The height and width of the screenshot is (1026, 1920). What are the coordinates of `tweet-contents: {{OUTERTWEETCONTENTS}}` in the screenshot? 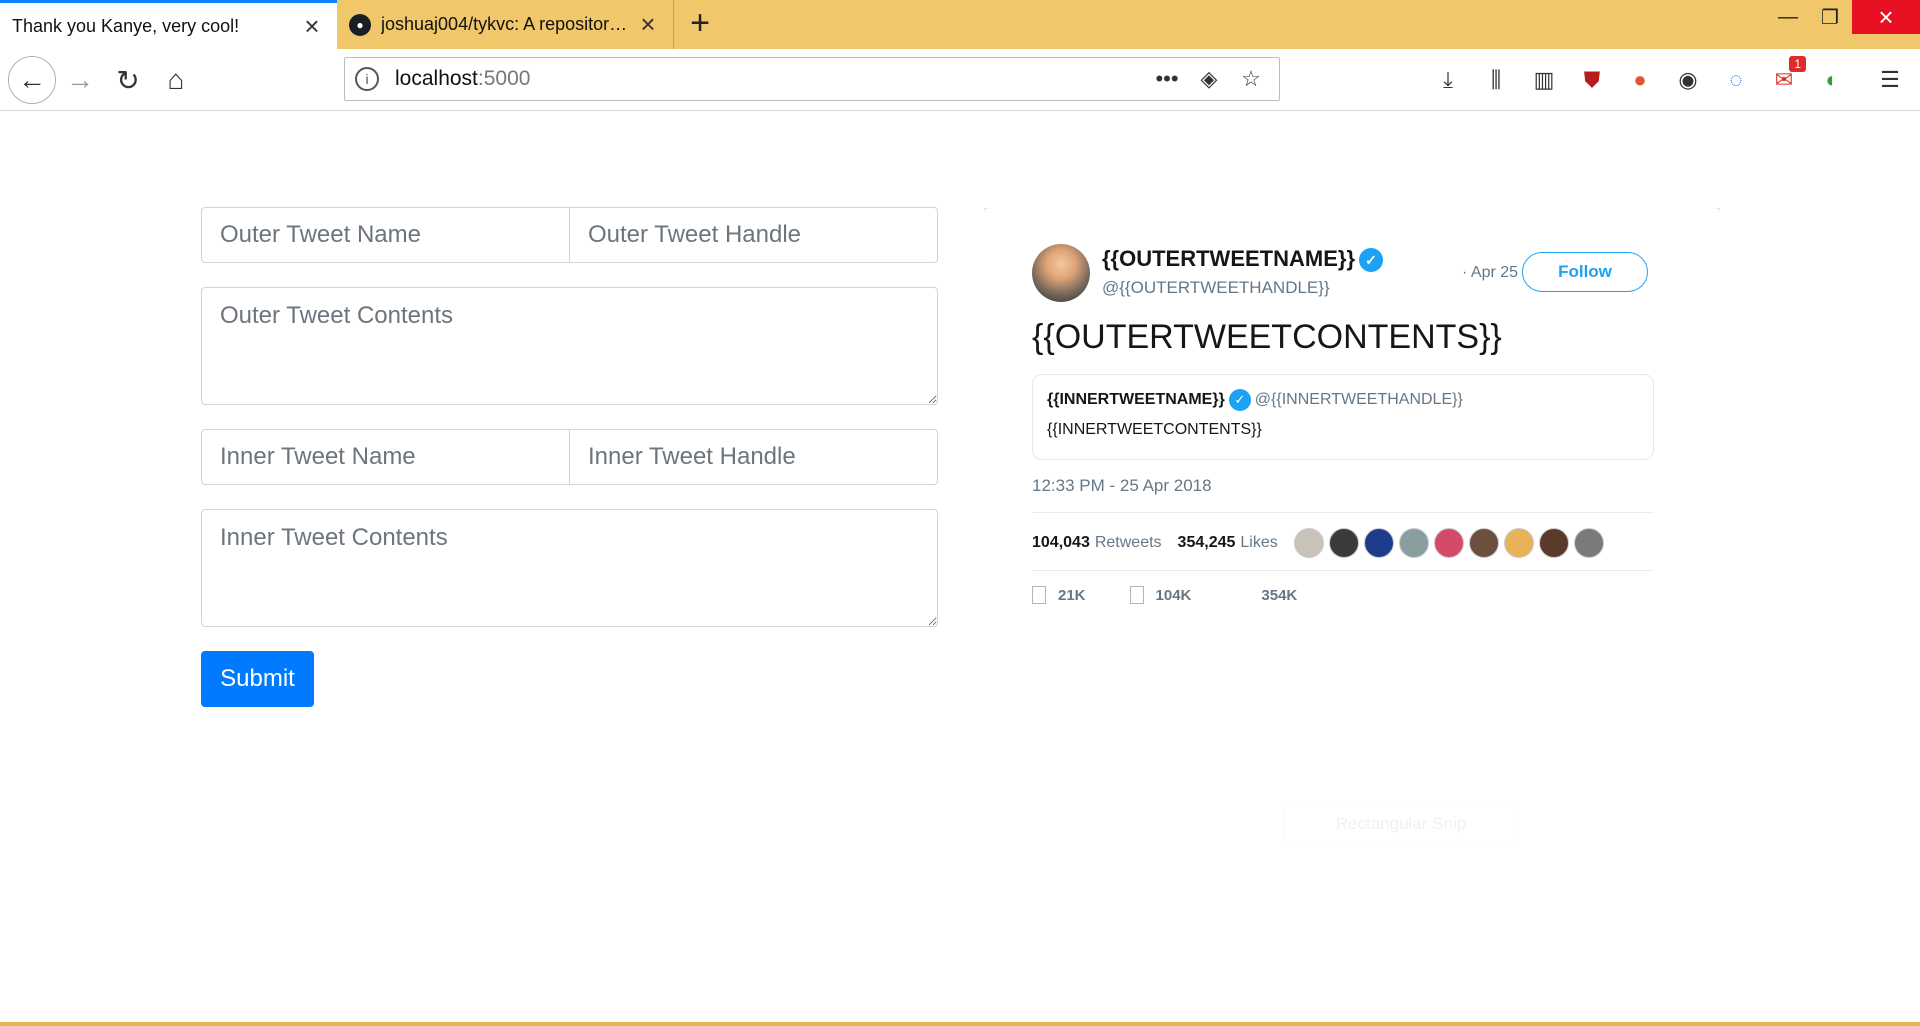 It's located at (1267, 337).